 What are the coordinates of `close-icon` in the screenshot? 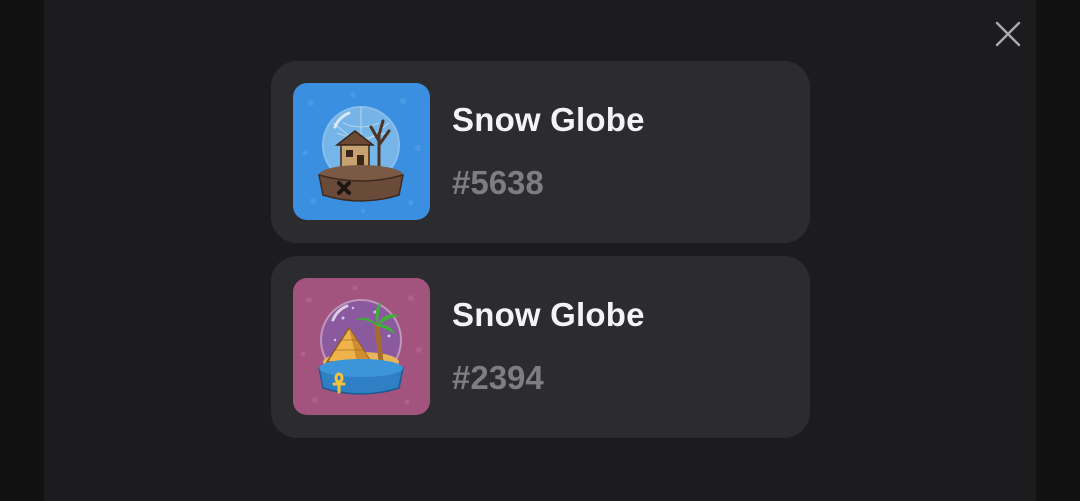 It's located at (1008, 34).